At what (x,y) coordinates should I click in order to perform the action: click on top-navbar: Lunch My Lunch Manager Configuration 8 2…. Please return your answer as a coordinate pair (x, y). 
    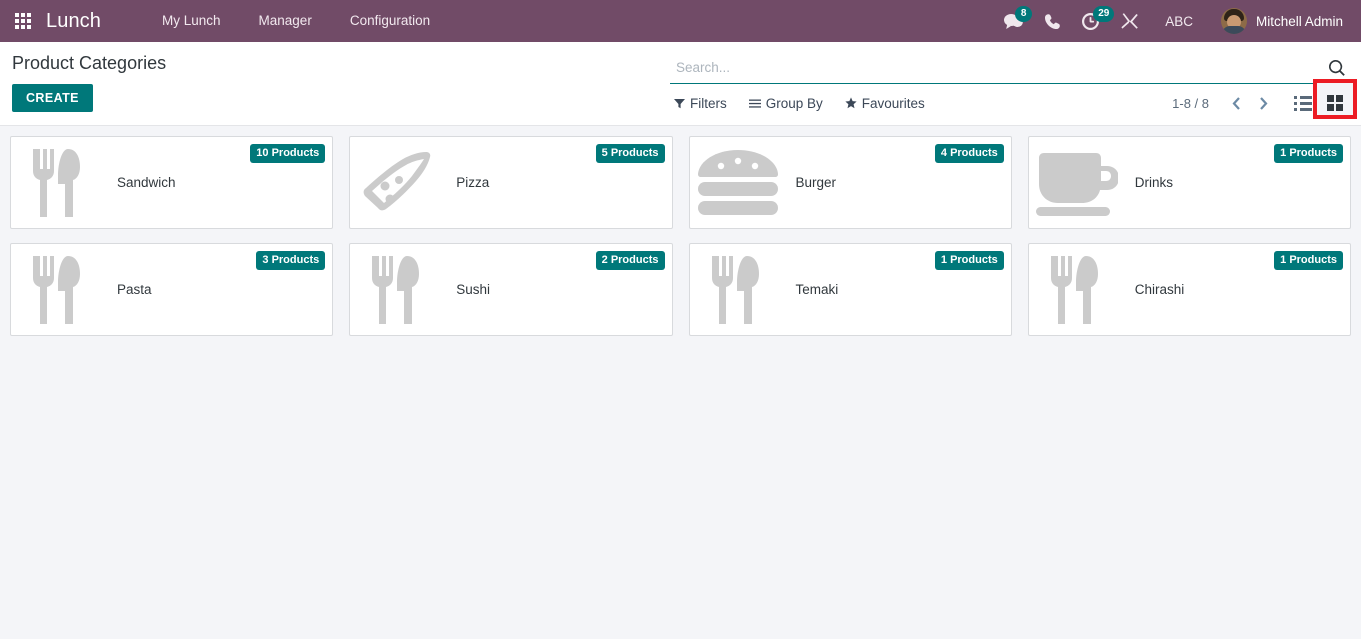
    Looking at the image, I should click on (680, 21).